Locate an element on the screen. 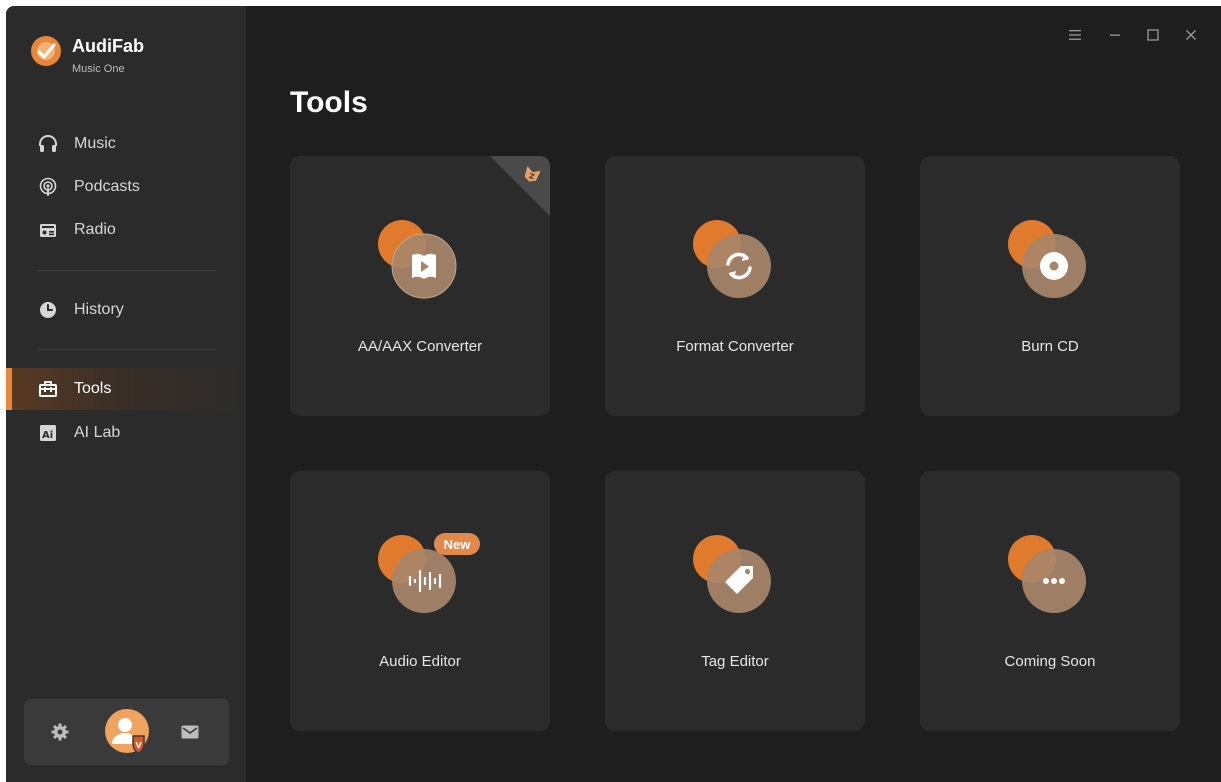 This screenshot has width=1221, height=782. sidebar-item-label: Music is located at coordinates (95, 143).